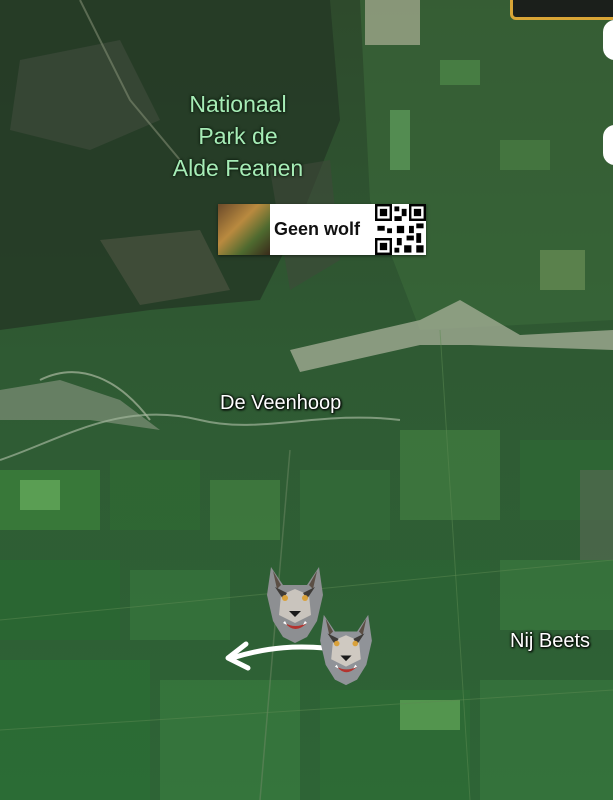 Image resolution: width=613 pixels, height=800 pixels. What do you see at coordinates (244, 229) in the screenshot?
I see `photo-thumbnail` at bounding box center [244, 229].